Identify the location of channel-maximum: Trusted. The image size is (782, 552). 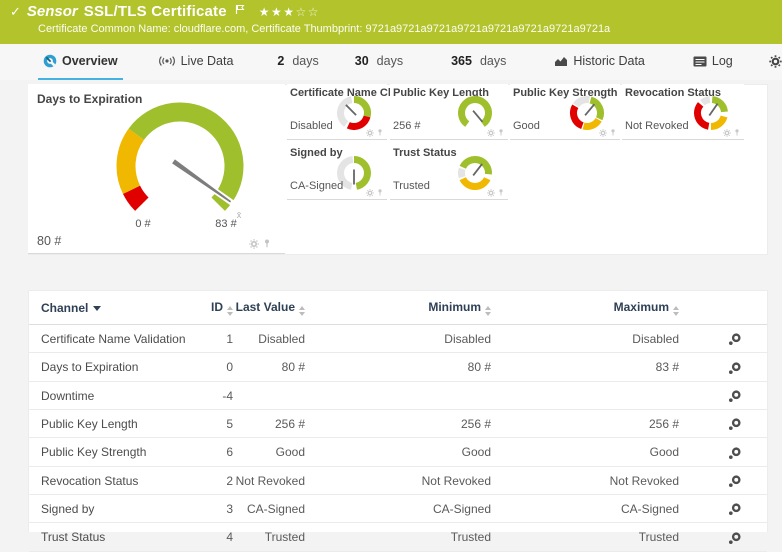
(587, 537).